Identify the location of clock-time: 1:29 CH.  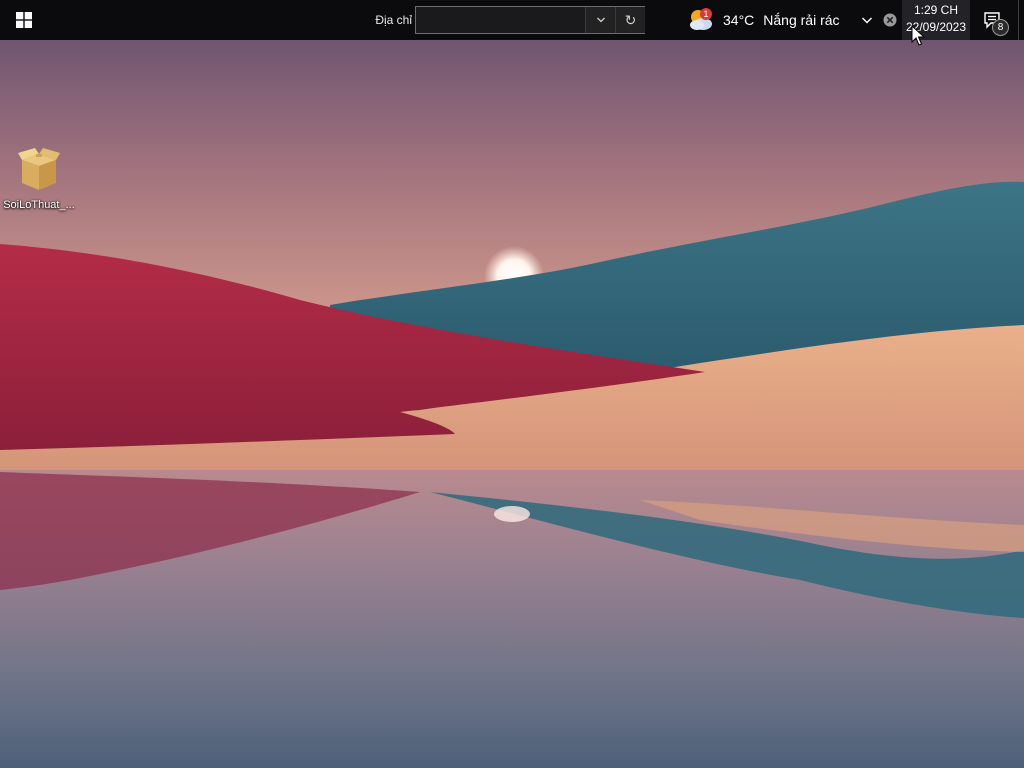
(936, 10).